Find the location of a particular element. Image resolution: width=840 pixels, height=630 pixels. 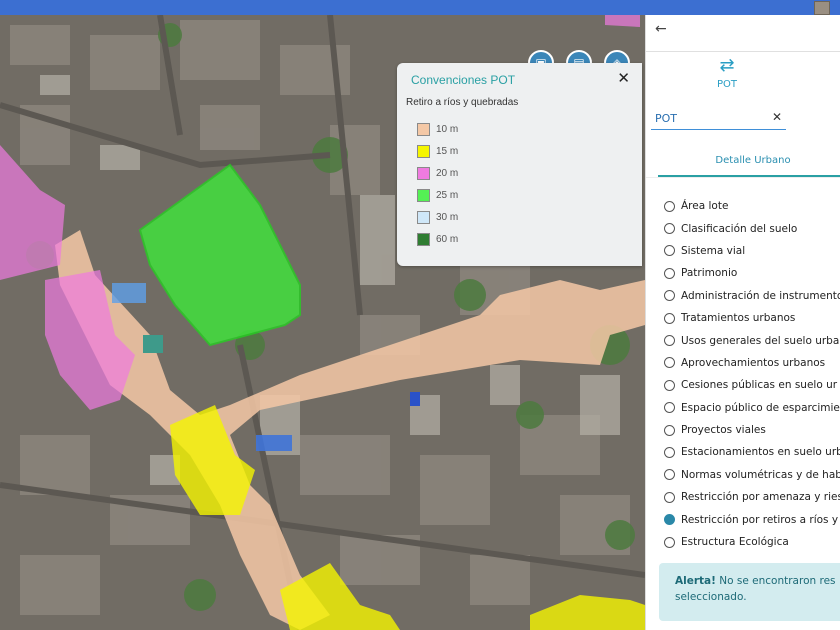

radio-option-label: Proyectos viales is located at coordinates (723, 430).